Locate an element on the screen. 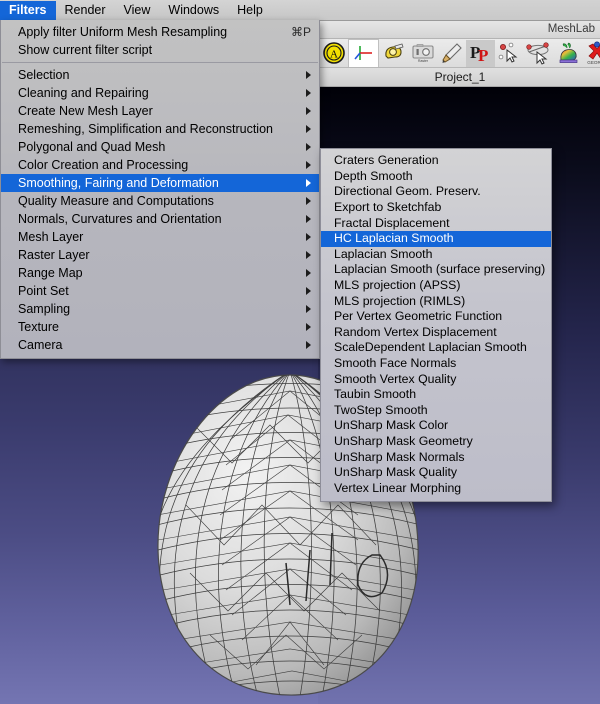 Image resolution: width=600 pixels, height=704 pixels. submenu-item-taubin-smooth: Taubin Smooth is located at coordinates (436, 395).